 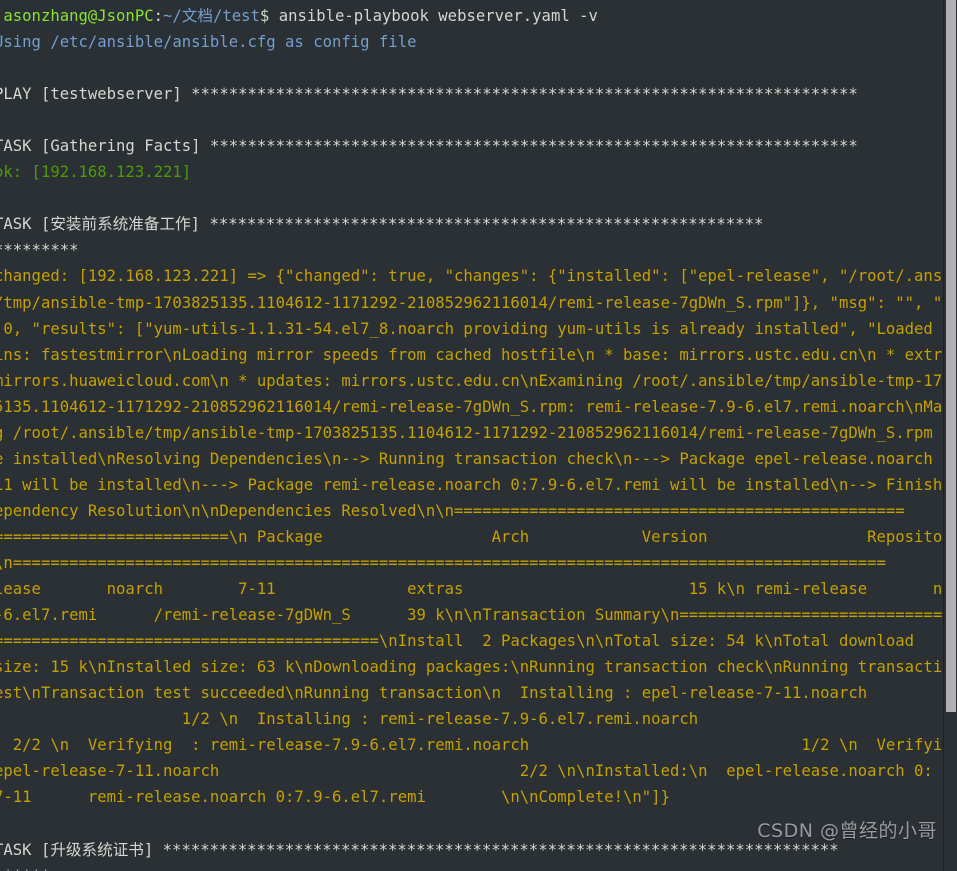 What do you see at coordinates (438, 16) in the screenshot?
I see `command-text: ansible-playbook webserver.yaml -v` at bounding box center [438, 16].